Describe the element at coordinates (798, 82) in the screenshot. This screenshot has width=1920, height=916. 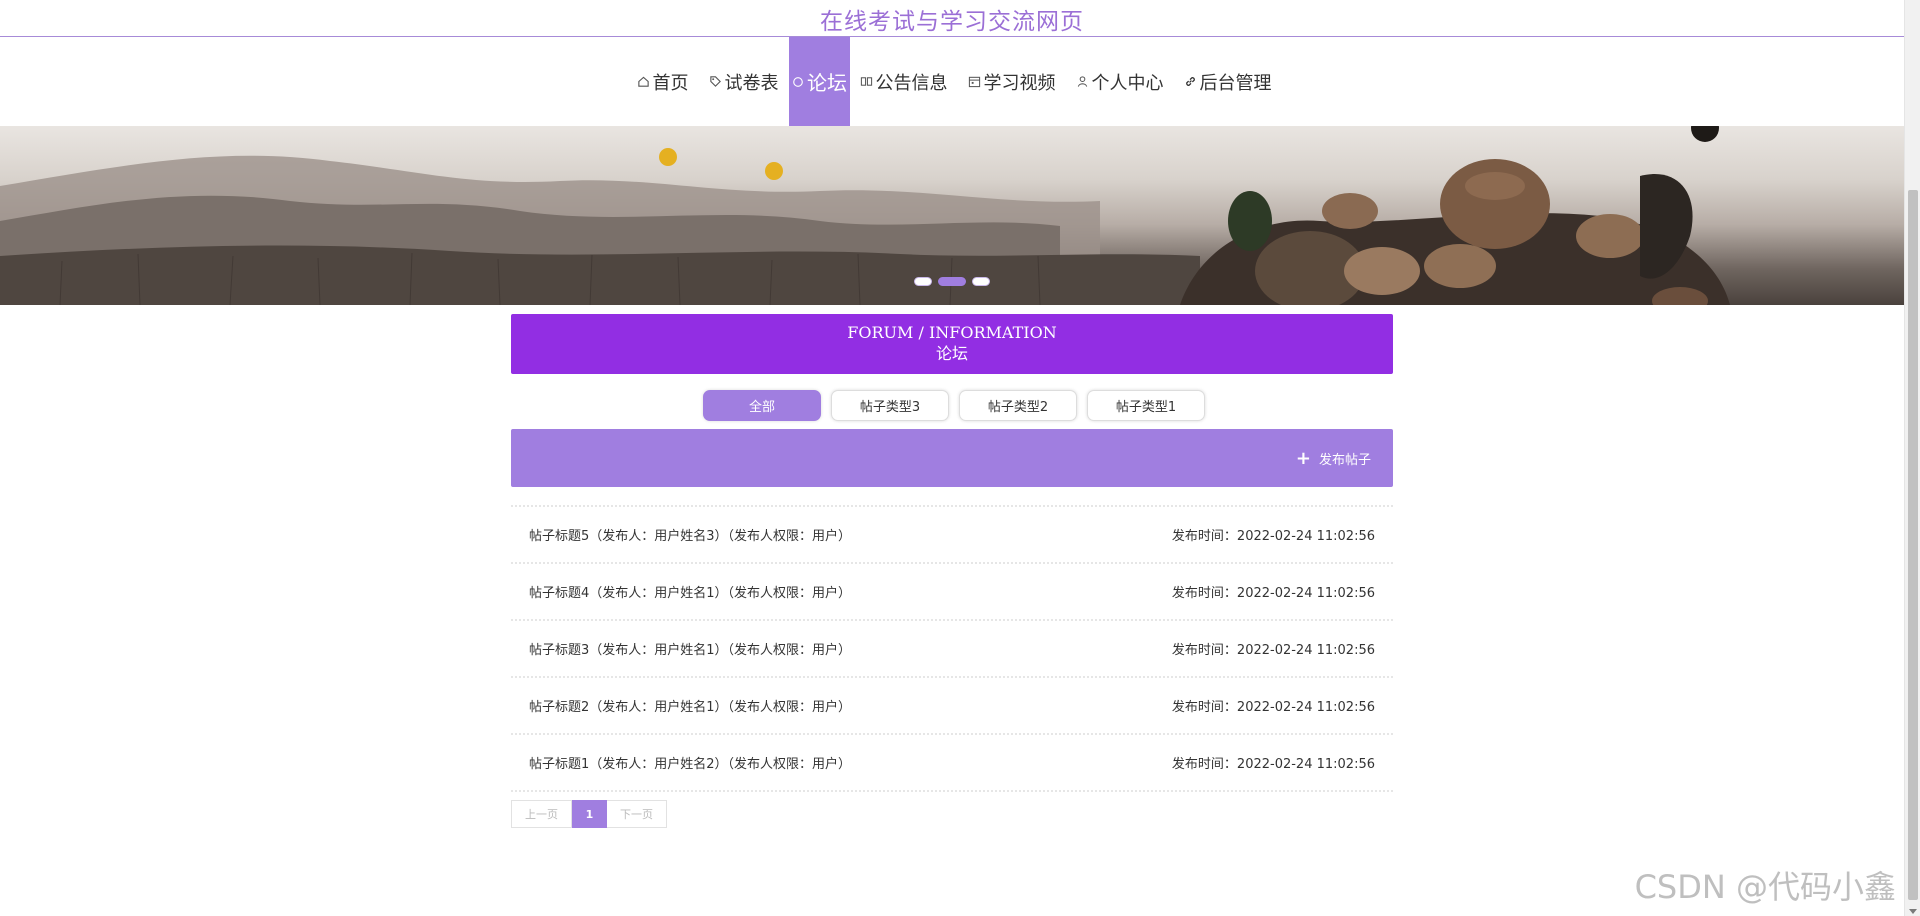
I see `circle-icon` at that location.